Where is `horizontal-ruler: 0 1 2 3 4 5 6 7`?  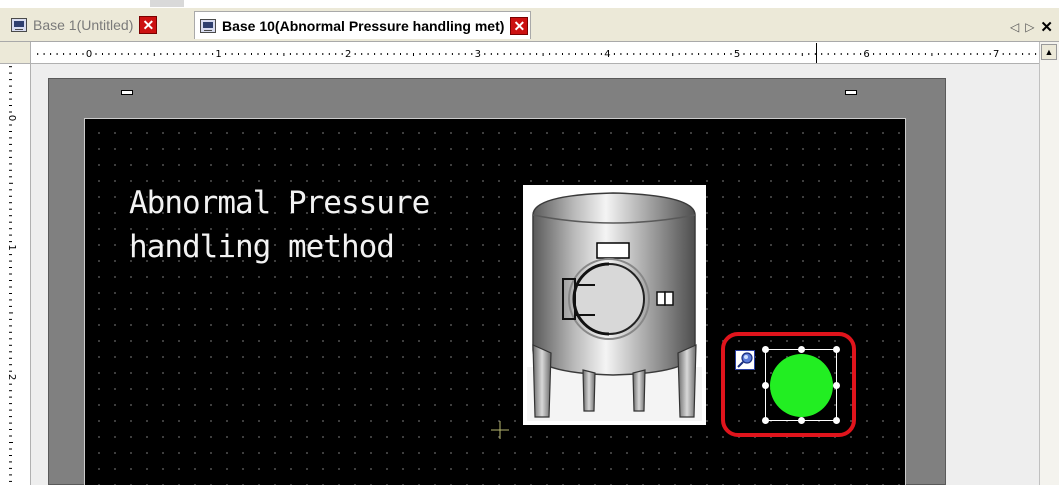
horizontal-ruler: 0 1 2 3 4 5 6 7 is located at coordinates (535, 53).